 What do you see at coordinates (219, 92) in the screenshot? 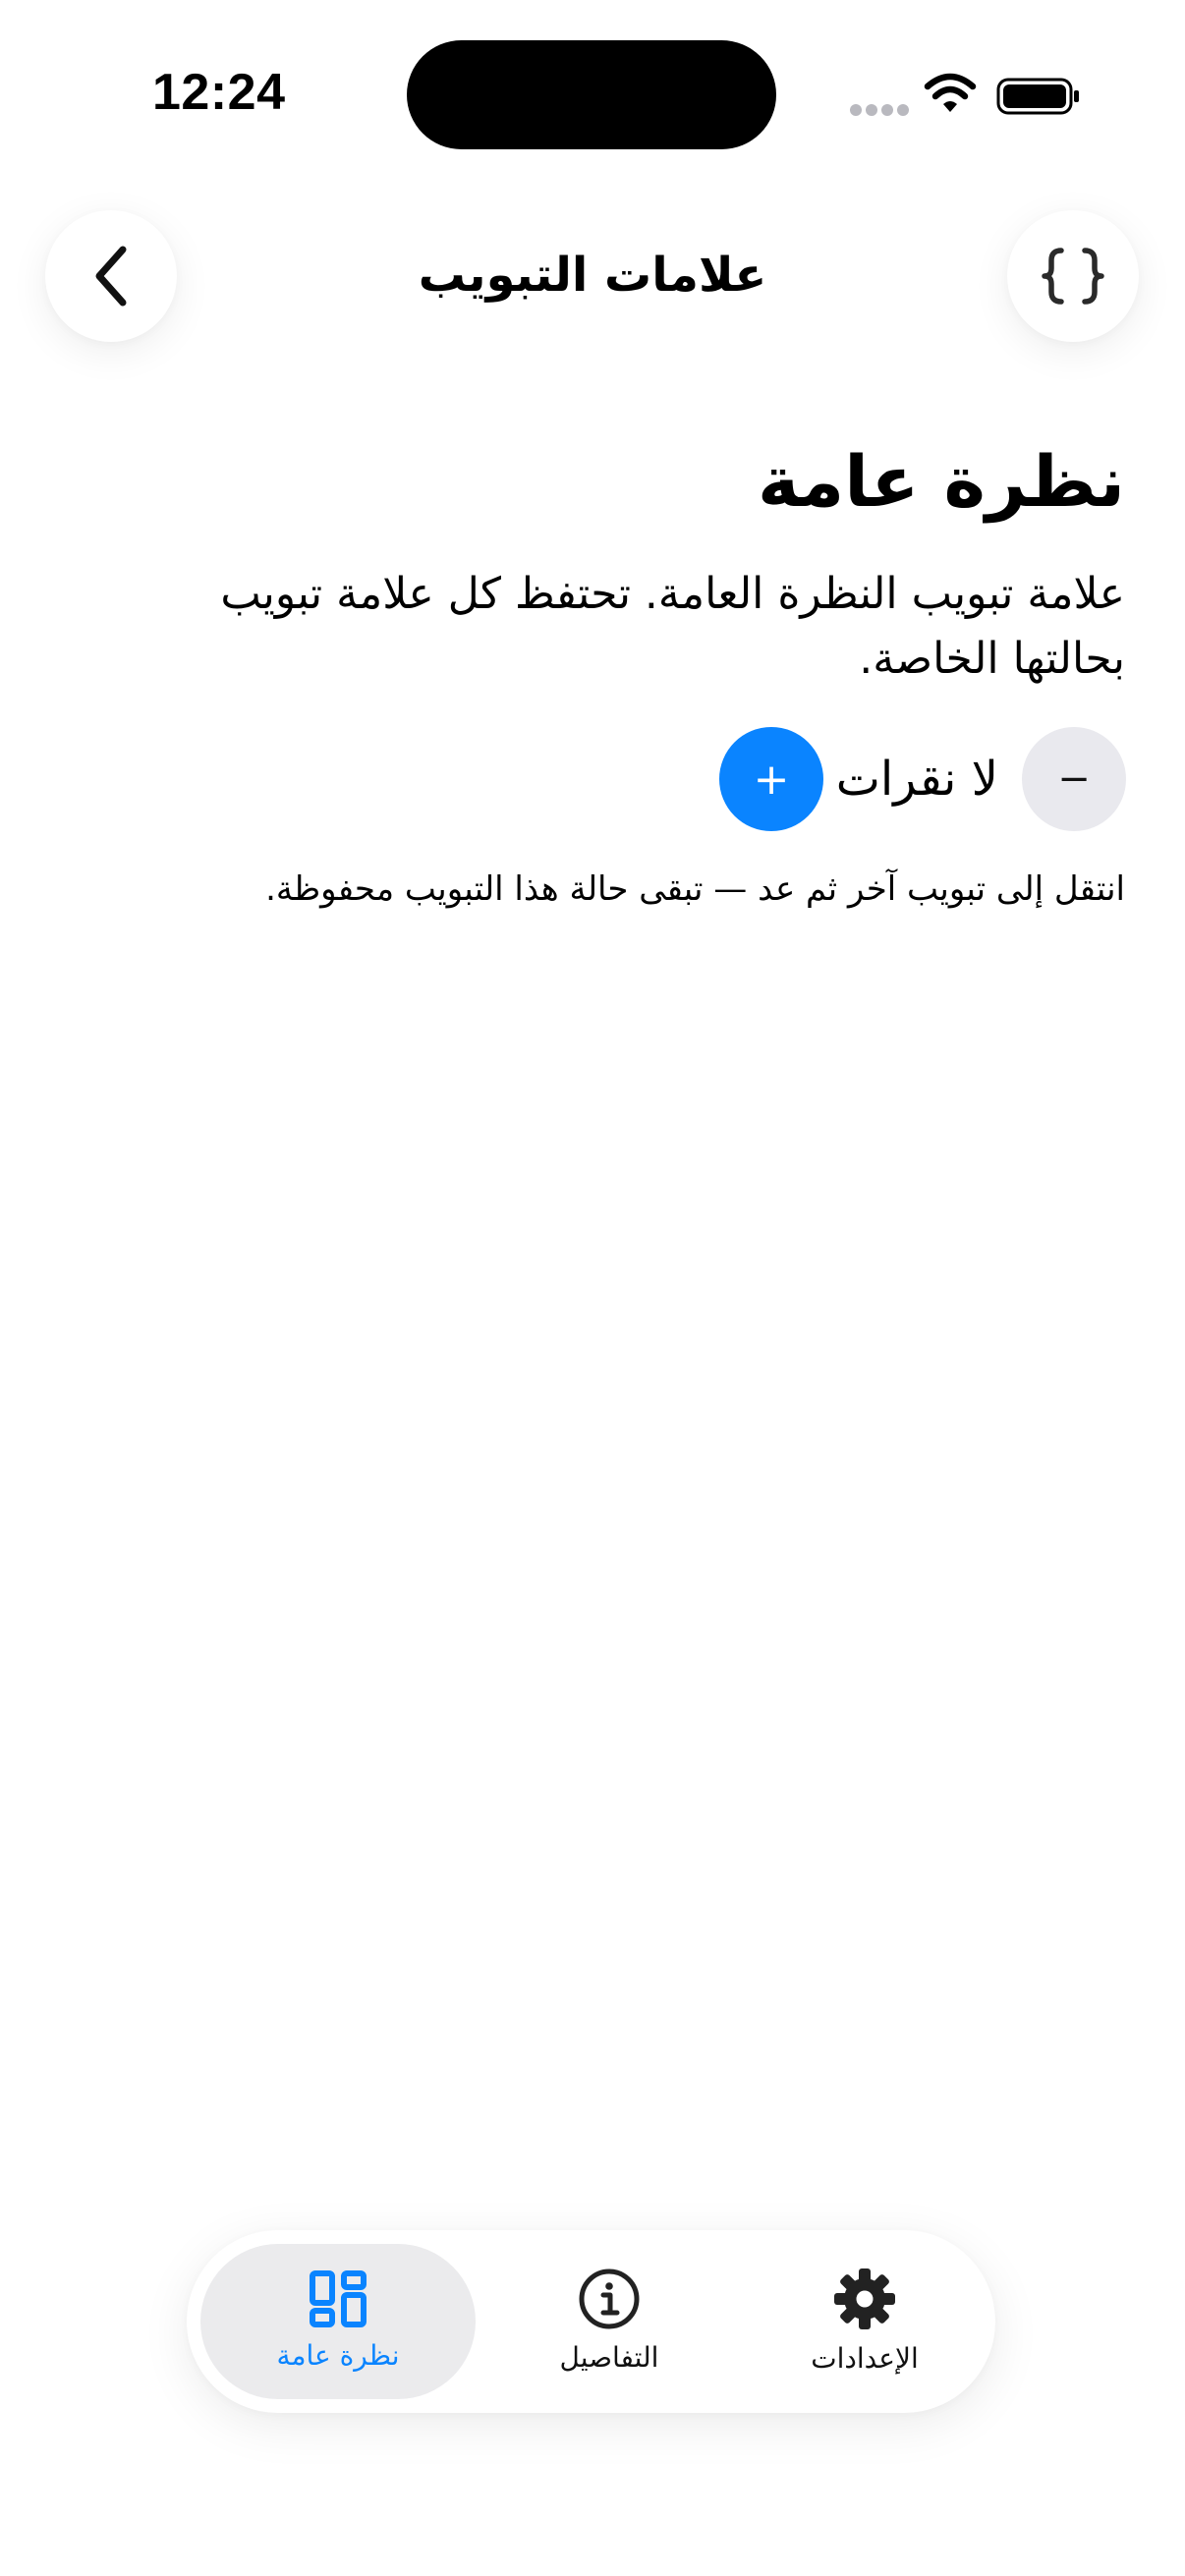
I see `status-time: 12:24` at bounding box center [219, 92].